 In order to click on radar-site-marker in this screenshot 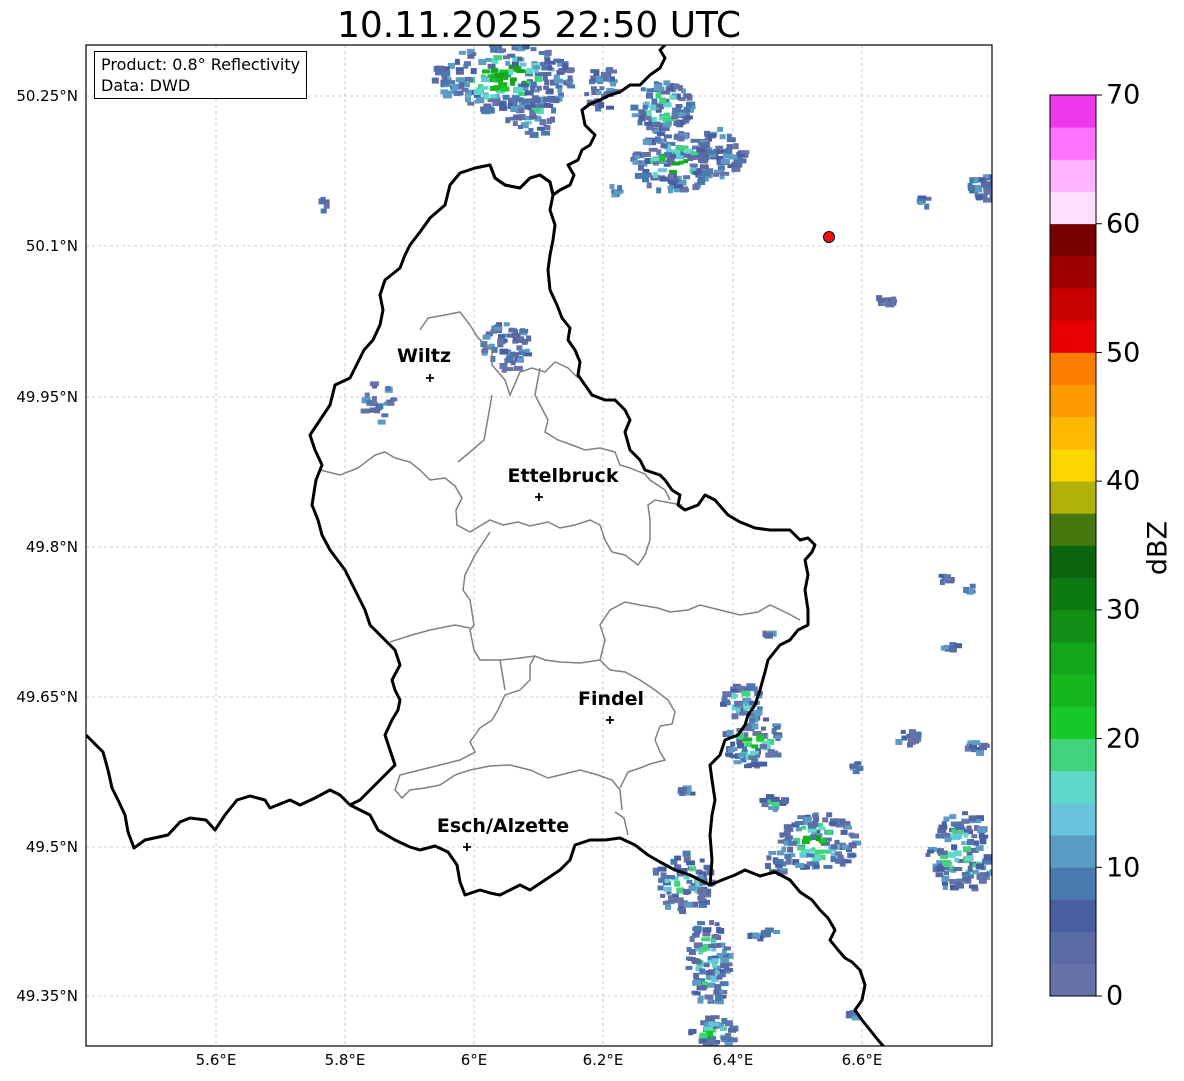, I will do `click(829, 237)`.